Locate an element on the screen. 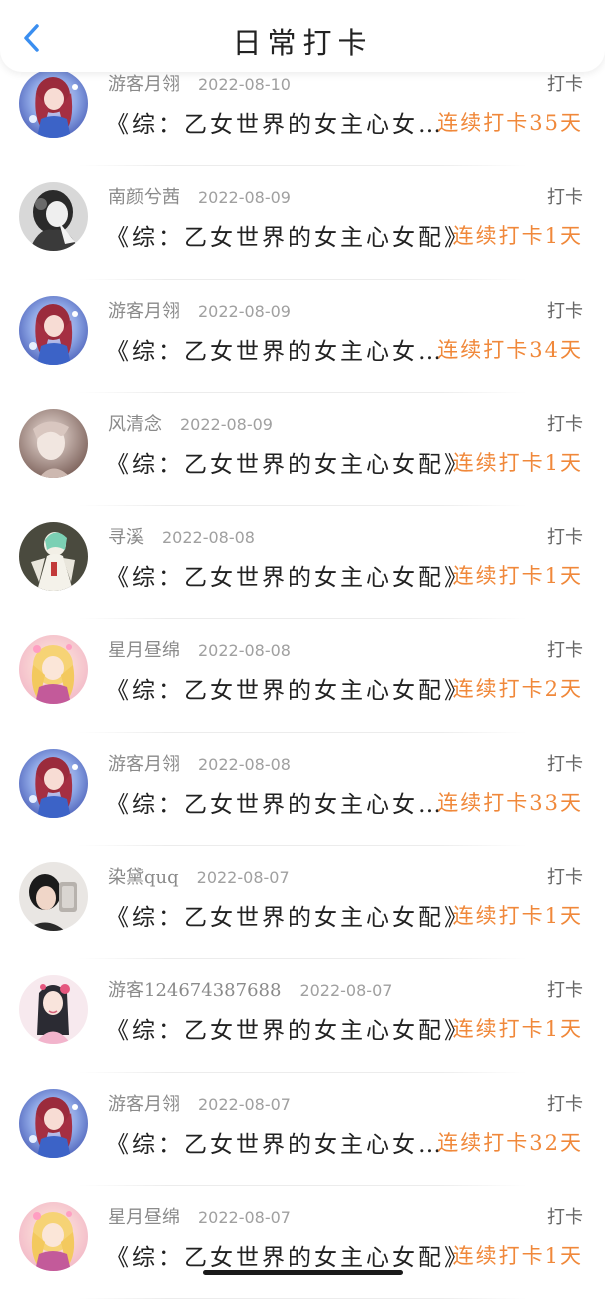 The width and height of the screenshot is (605, 1303). item-meta: 星月昼绵 2022-08-07 is located at coordinates (199, 1216).